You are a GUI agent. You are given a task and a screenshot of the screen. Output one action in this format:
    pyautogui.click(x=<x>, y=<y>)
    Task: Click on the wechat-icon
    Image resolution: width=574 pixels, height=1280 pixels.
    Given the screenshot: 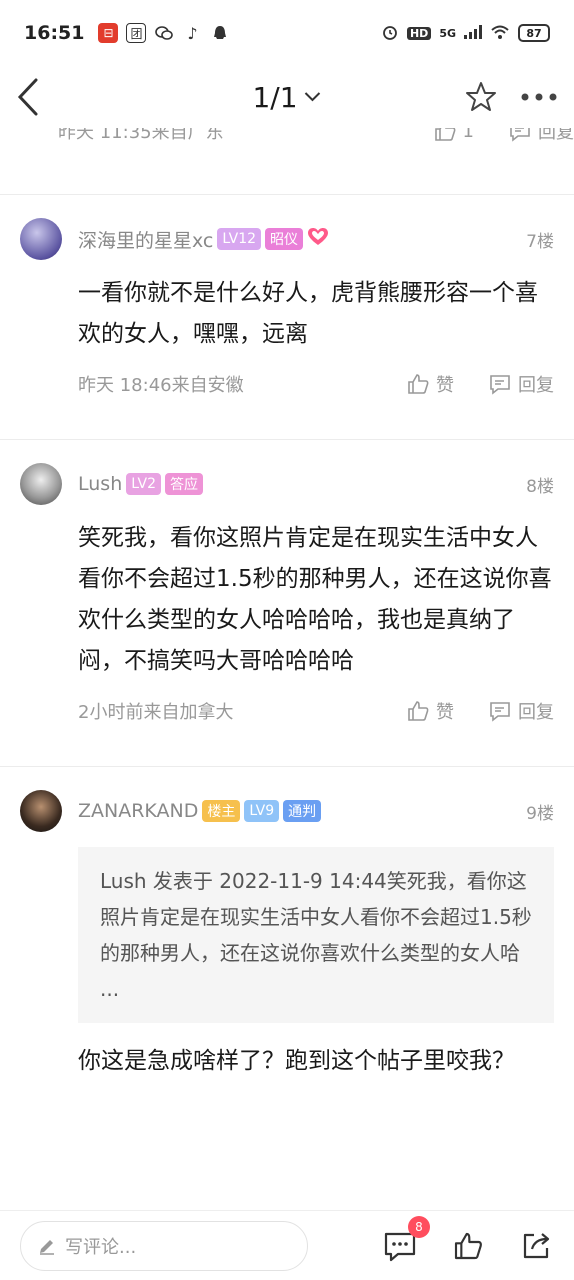 What is the action you would take?
    pyautogui.click(x=164, y=33)
    